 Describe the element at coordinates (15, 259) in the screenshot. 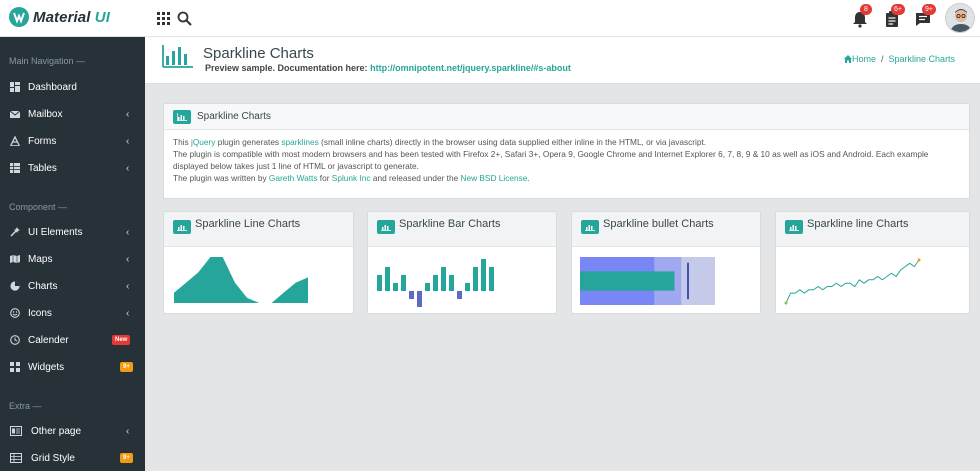

I see `map-icon` at that location.